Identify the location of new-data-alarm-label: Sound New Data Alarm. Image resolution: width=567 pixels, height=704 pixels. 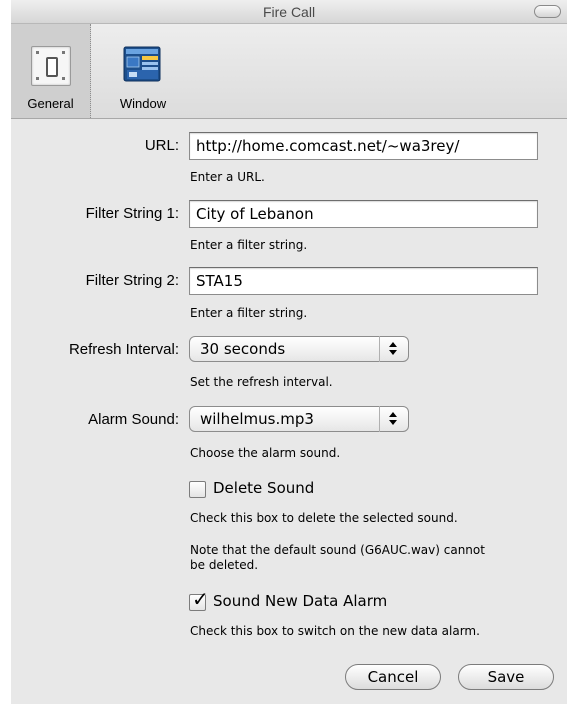
(300, 601).